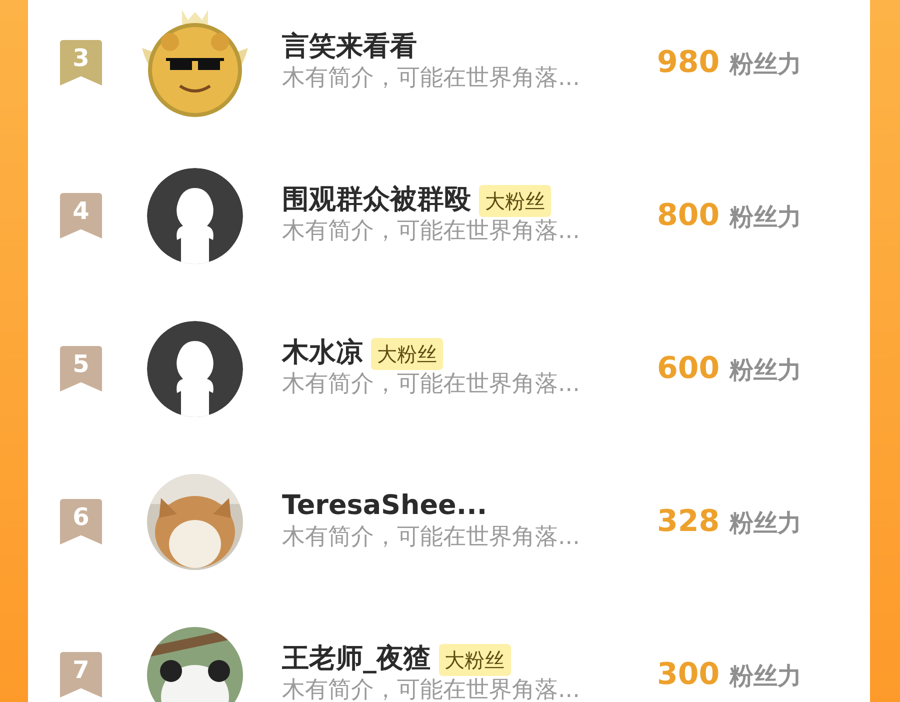  What do you see at coordinates (81, 675) in the screenshot?
I see `rank-ribbon: 7` at bounding box center [81, 675].